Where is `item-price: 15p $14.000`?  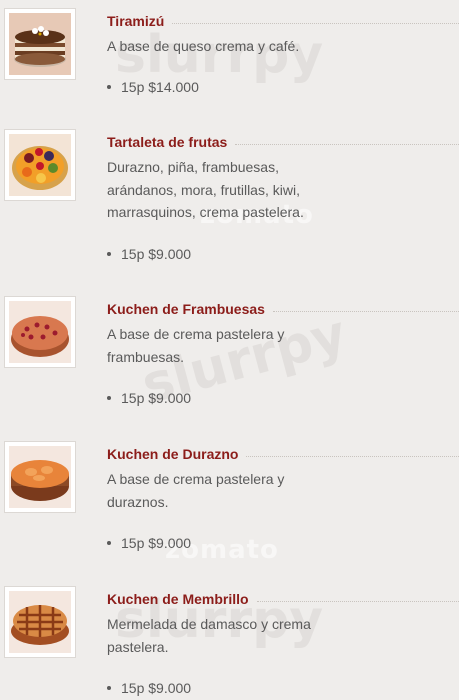
item-price: 15p $14.000 is located at coordinates (153, 87).